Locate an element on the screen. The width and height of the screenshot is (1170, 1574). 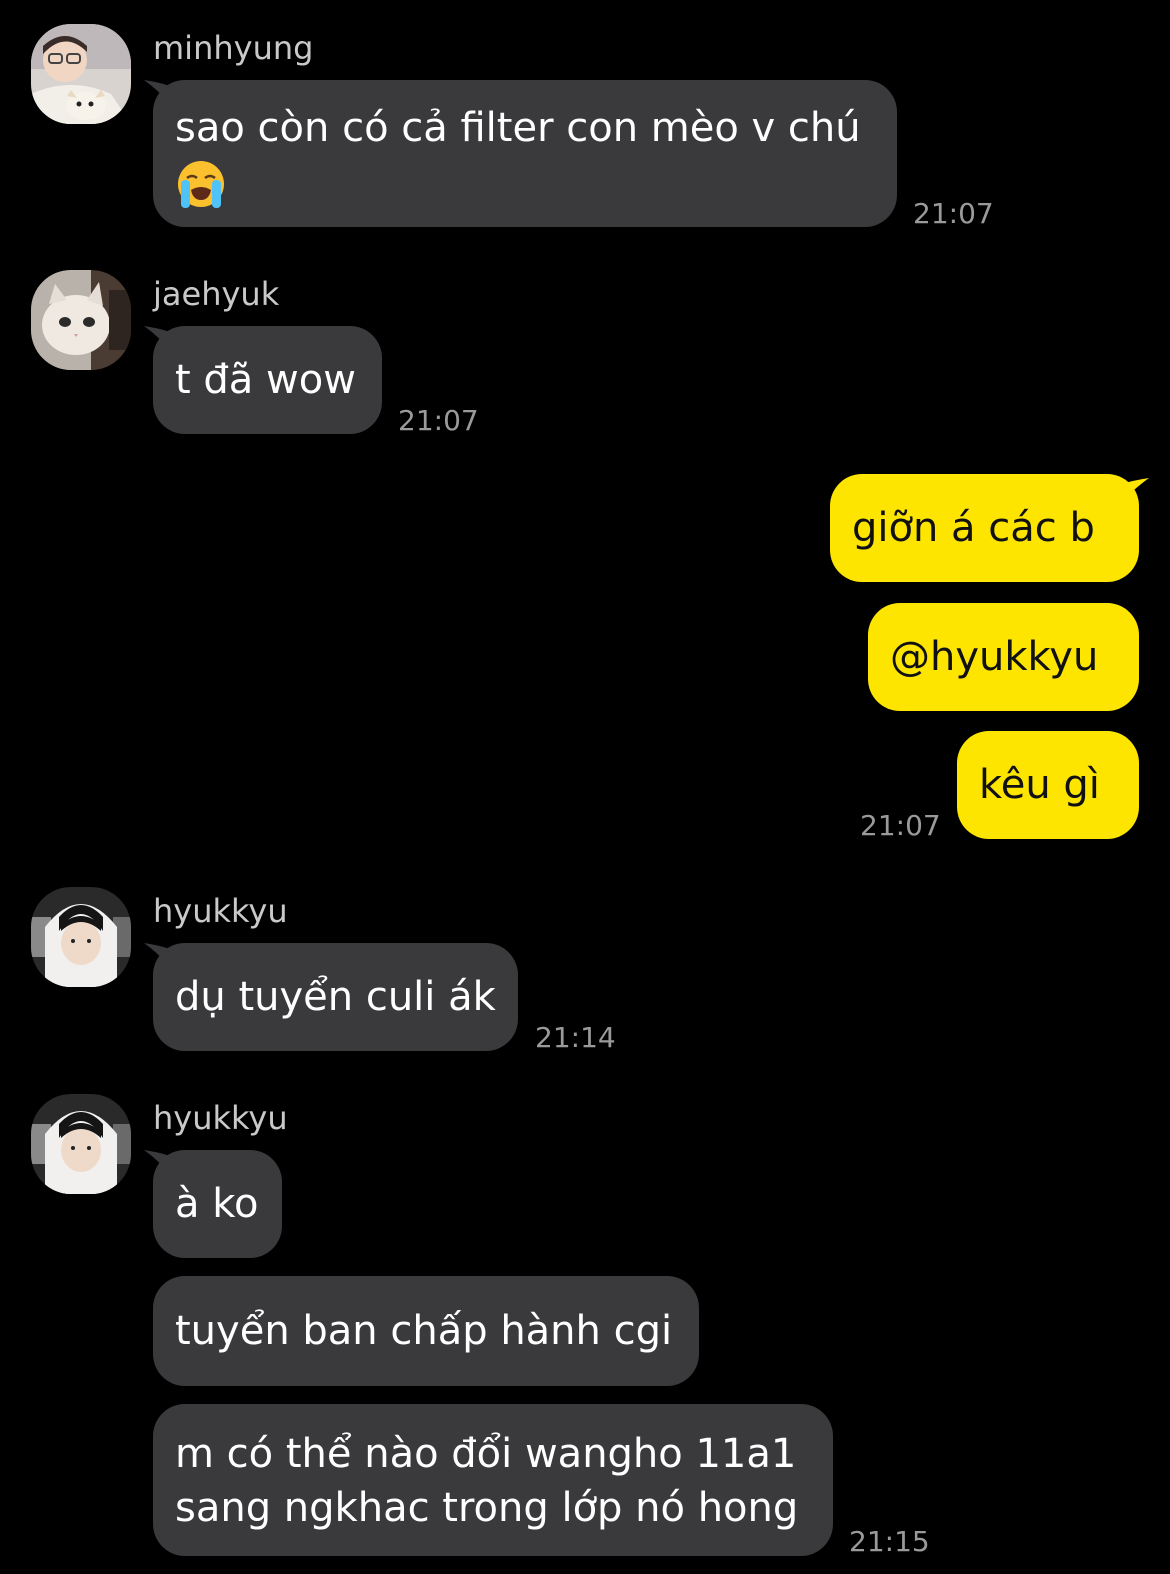
avatar-jaehyuk is located at coordinates (81, 320).